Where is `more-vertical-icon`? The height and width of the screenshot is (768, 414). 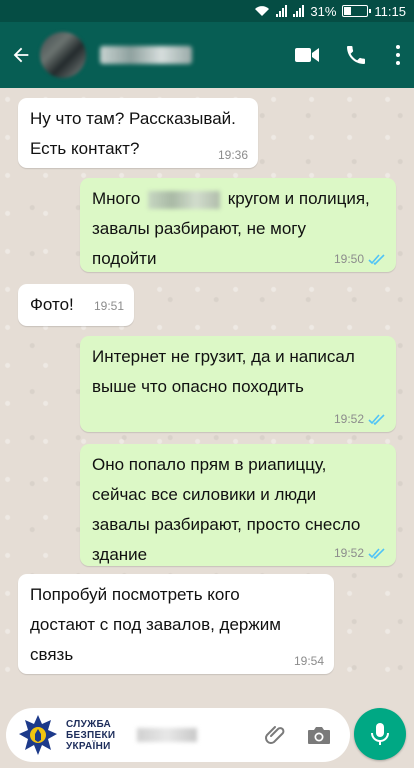
more-vertical-icon is located at coordinates (398, 55).